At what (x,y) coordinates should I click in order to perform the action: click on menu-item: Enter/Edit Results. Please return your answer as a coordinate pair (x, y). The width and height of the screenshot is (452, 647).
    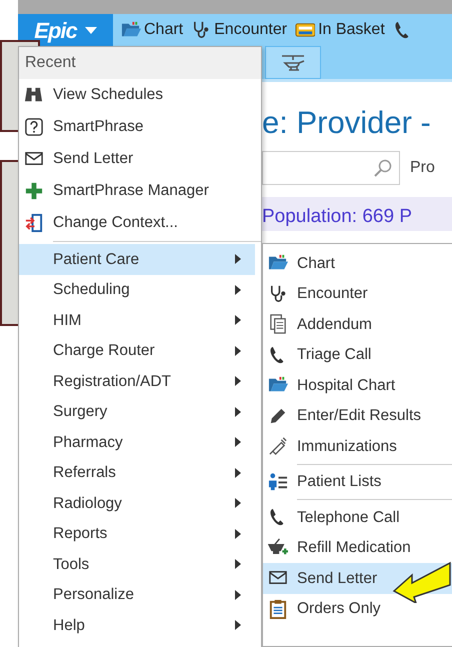
    Looking at the image, I should click on (357, 415).